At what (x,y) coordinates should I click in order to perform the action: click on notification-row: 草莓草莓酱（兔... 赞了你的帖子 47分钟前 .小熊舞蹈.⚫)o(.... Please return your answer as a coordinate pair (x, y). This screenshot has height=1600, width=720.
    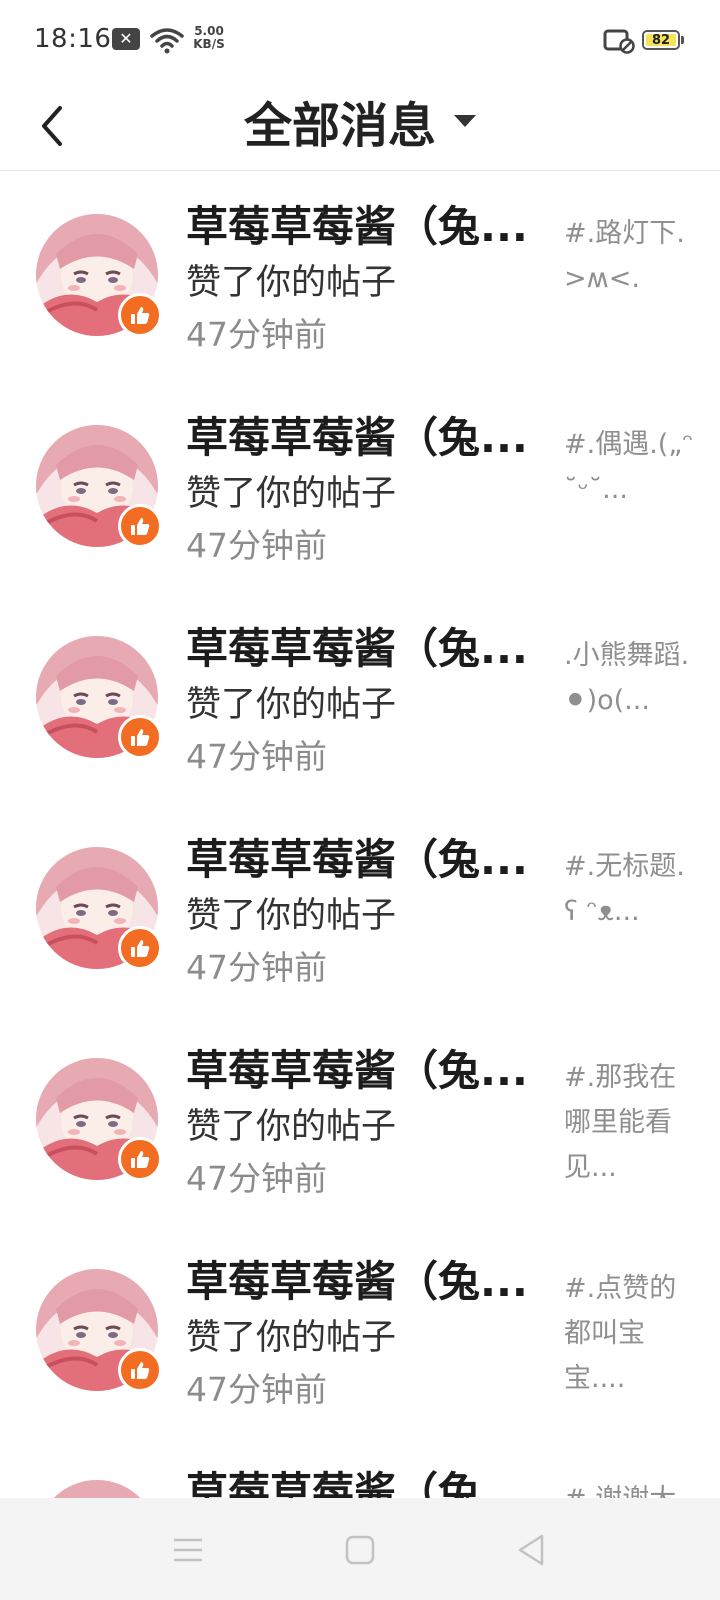
    Looking at the image, I should click on (360, 698).